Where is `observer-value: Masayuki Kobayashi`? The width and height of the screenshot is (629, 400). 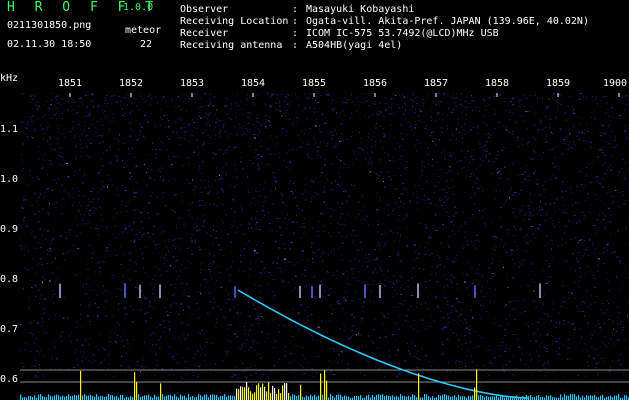
observer-value: Masayuki Kobayashi is located at coordinates (360, 9).